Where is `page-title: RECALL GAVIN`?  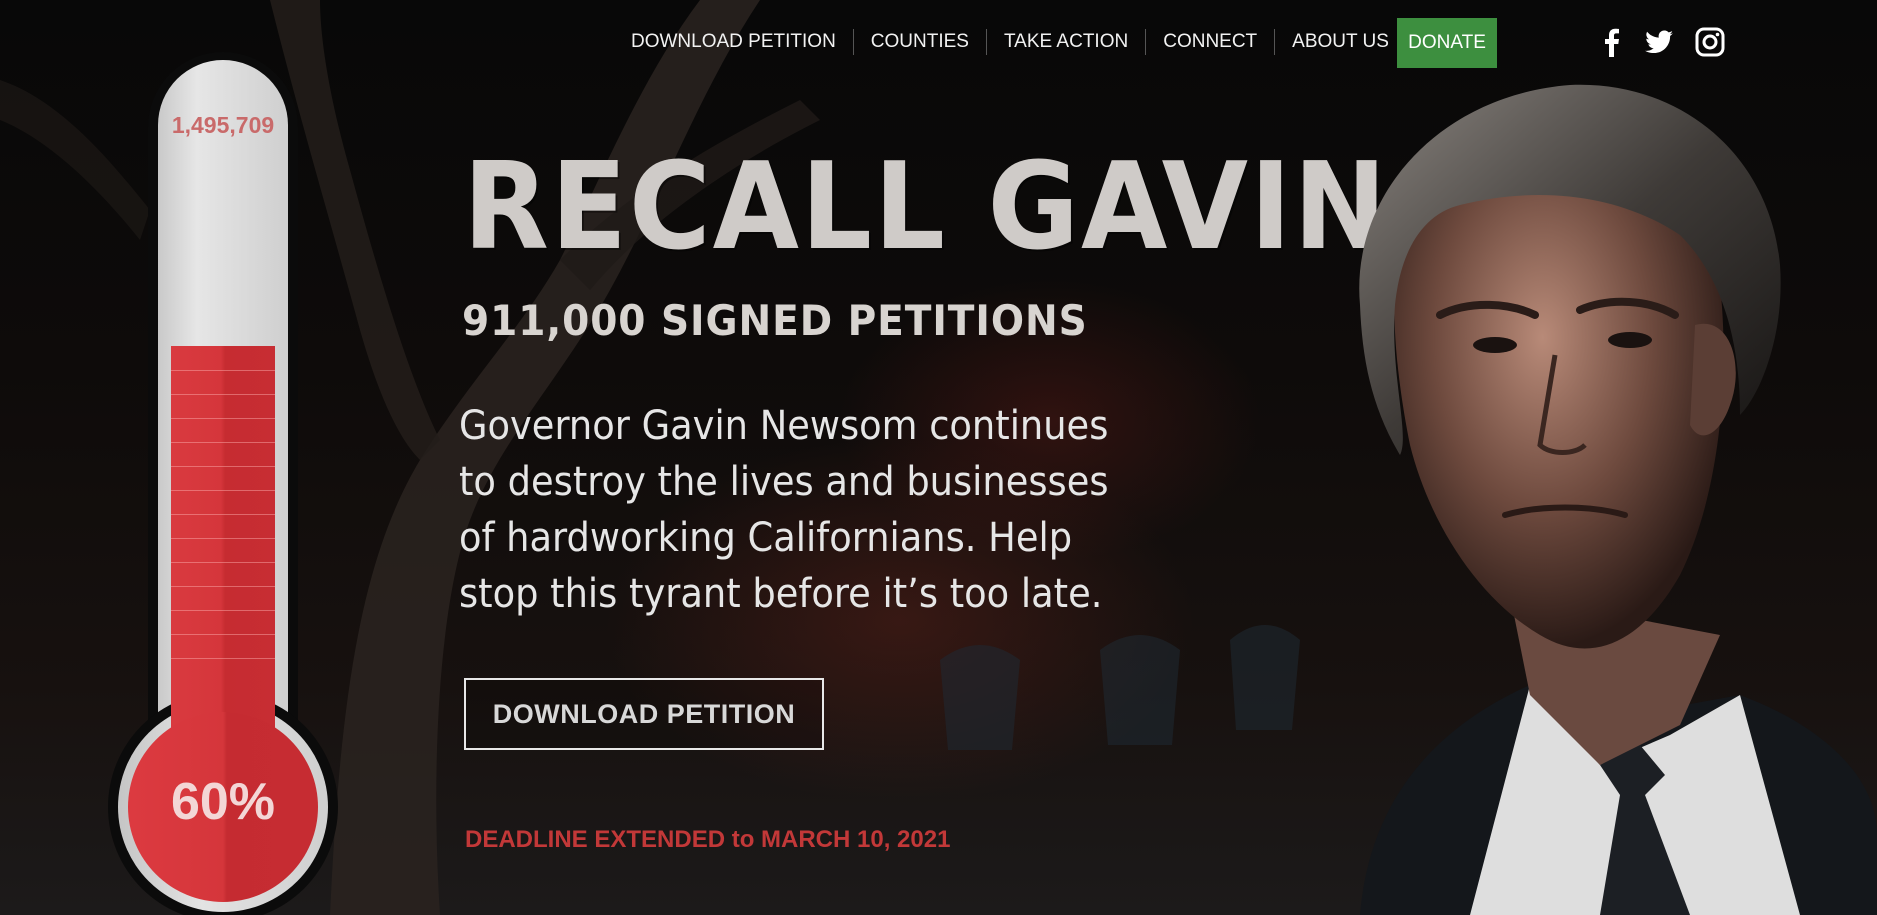 page-title: RECALL GAVIN is located at coordinates (926, 207).